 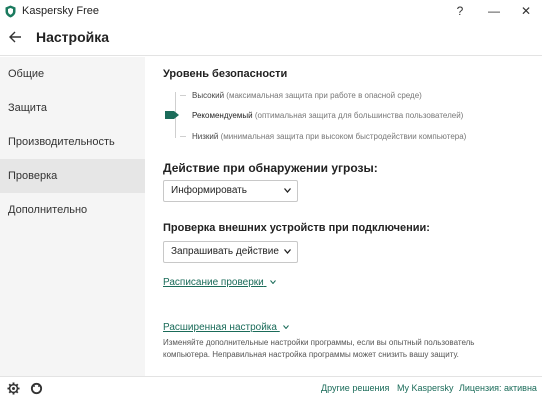 What do you see at coordinates (460, 11) in the screenshot?
I see `help-button: ?` at bounding box center [460, 11].